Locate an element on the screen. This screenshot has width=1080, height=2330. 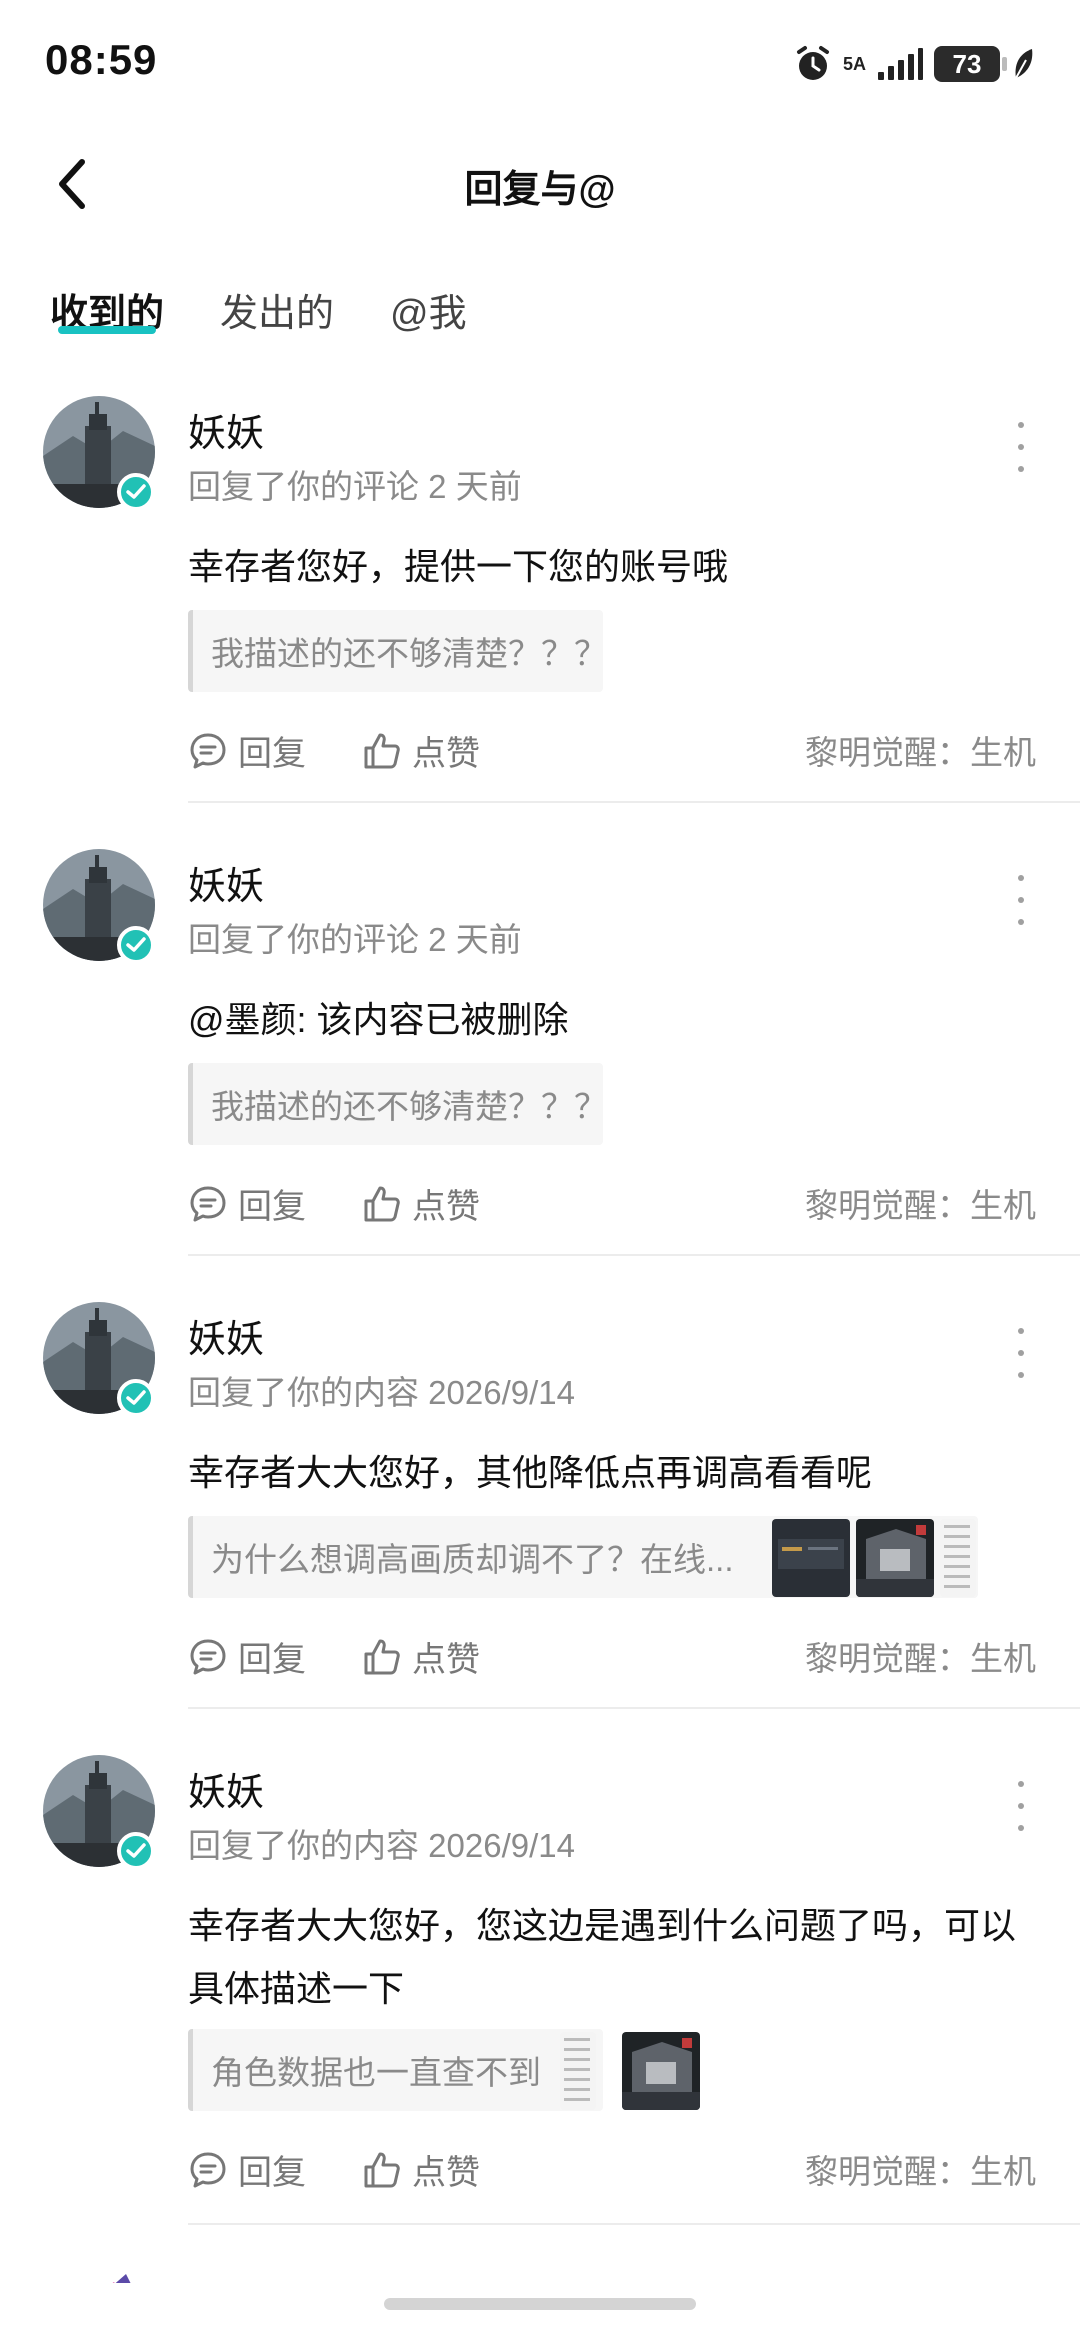
signal-icon is located at coordinates (900, 64).